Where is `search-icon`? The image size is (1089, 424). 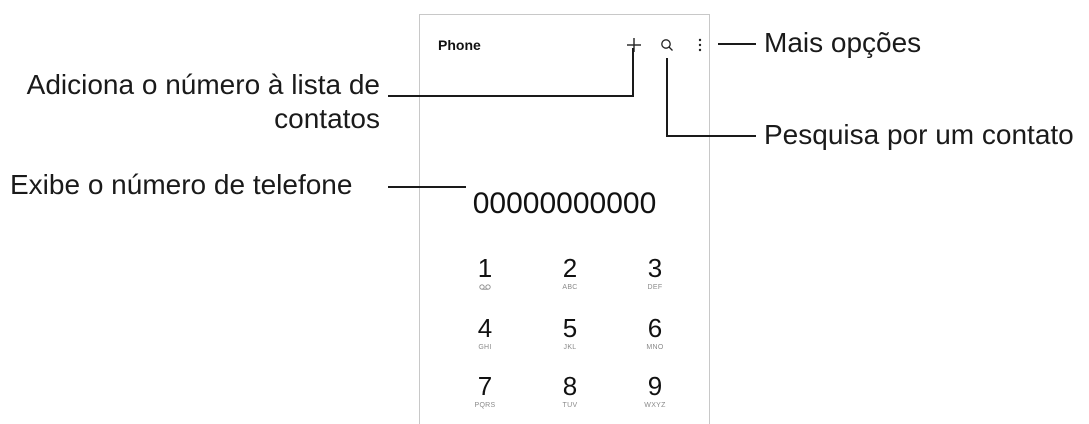
search-icon is located at coordinates (667, 45).